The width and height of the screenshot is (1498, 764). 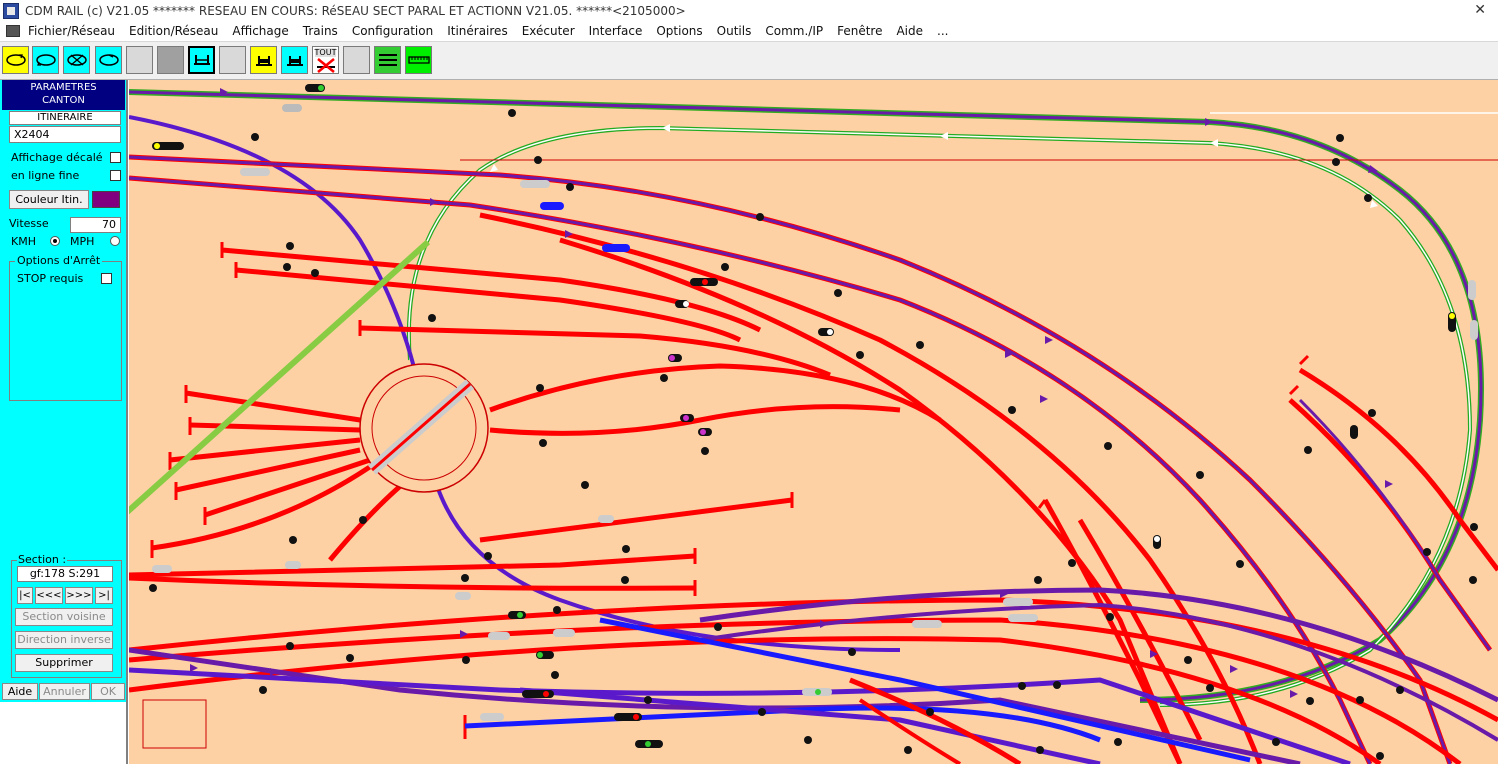 I want to click on menu-fenetre: Fenêtre, so click(x=859, y=31).